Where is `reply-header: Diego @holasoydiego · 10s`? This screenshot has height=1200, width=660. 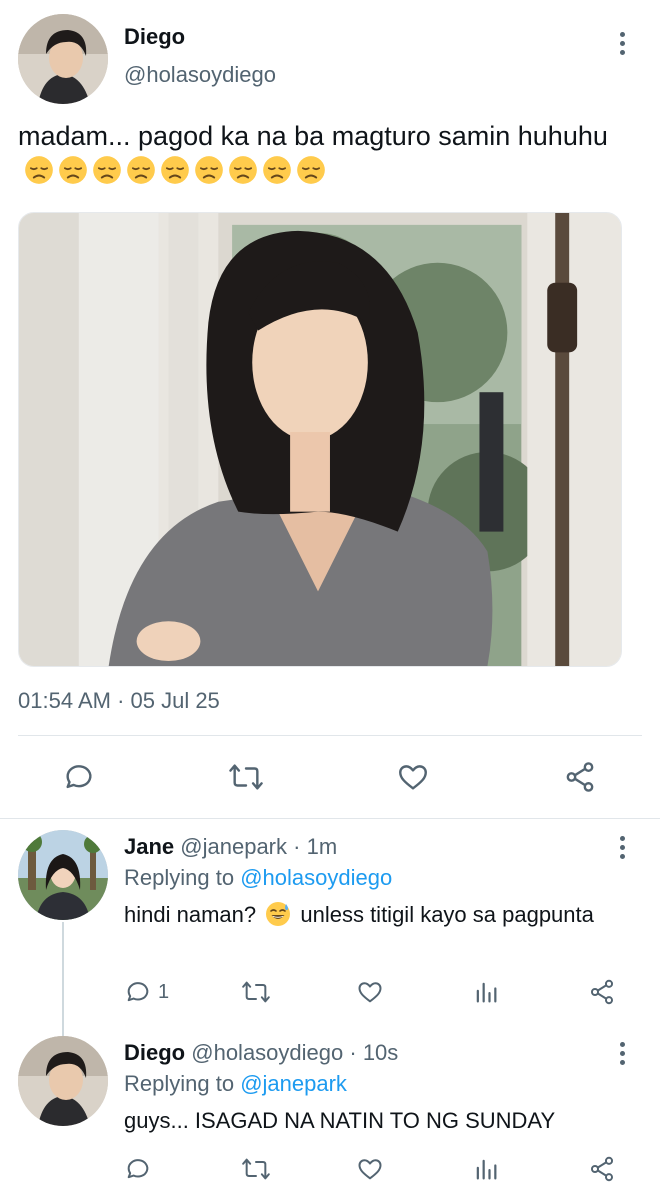 reply-header: Diego @holasoydiego · 10s is located at coordinates (261, 1053).